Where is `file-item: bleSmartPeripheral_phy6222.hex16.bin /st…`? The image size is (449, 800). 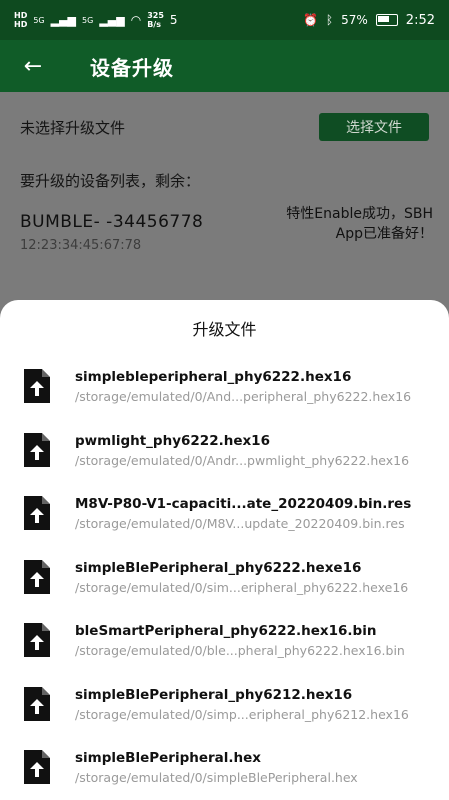
file-item: bleSmartPeripheral_phy6222.hex16.bin /st… is located at coordinates (224, 640).